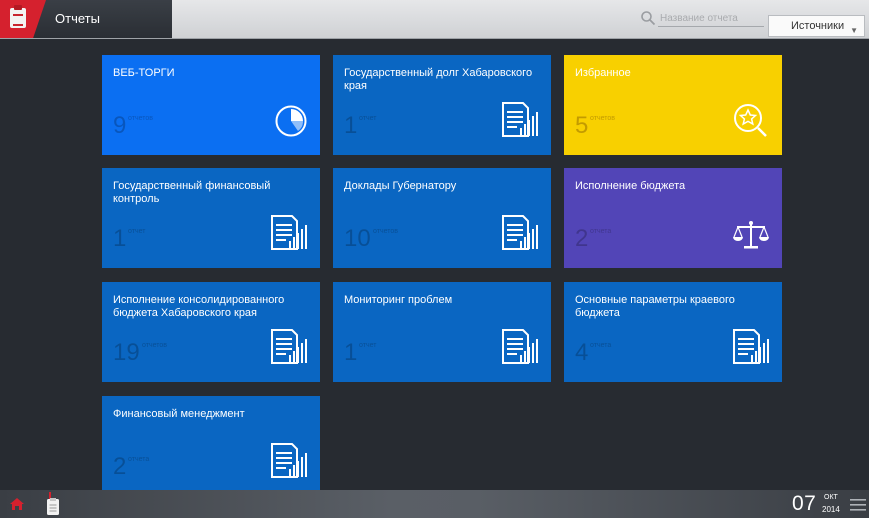 The height and width of the screenshot is (518, 869). What do you see at coordinates (648, 18) in the screenshot?
I see `search-icon` at bounding box center [648, 18].